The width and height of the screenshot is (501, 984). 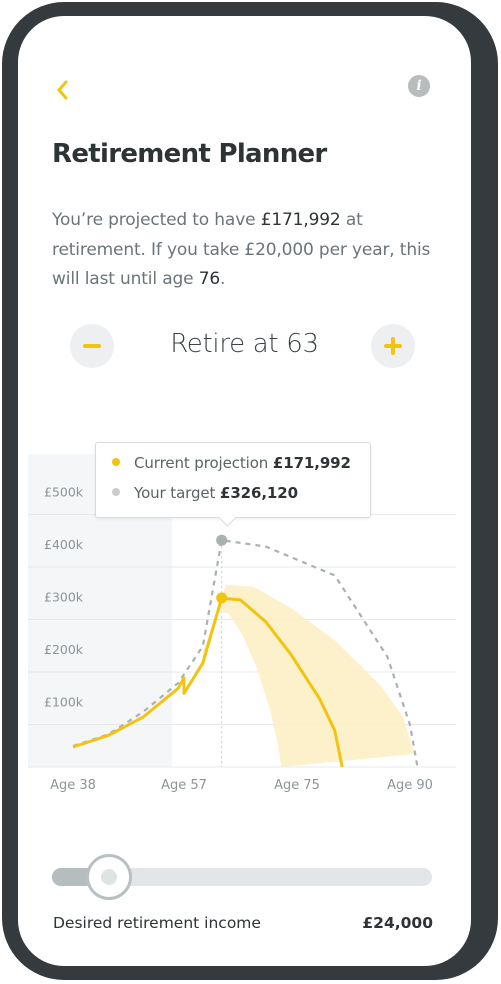 I want to click on income-value: £24,000, so click(x=397, y=923).